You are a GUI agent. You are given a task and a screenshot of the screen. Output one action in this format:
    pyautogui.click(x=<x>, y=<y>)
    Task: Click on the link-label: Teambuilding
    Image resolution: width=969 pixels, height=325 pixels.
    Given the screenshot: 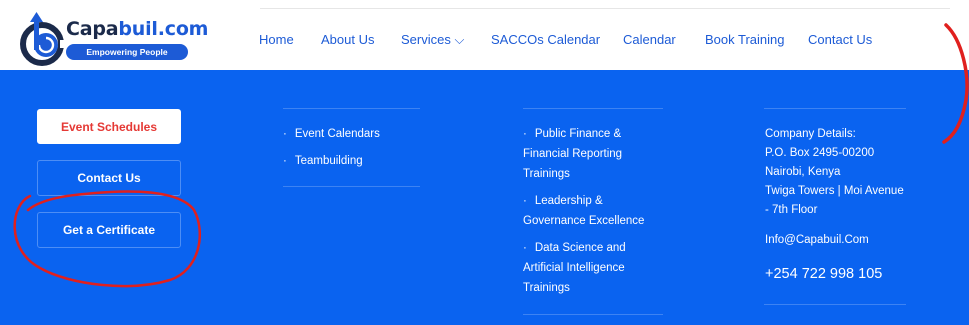 What is the action you would take?
    pyautogui.click(x=328, y=161)
    